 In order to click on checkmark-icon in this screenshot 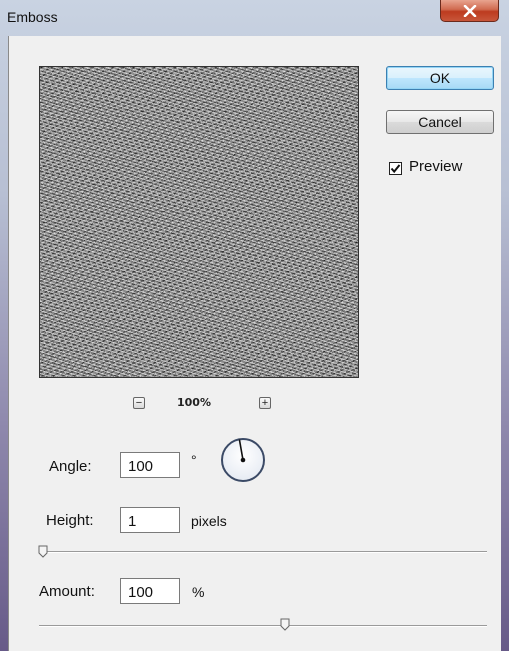, I will do `click(395, 169)`.